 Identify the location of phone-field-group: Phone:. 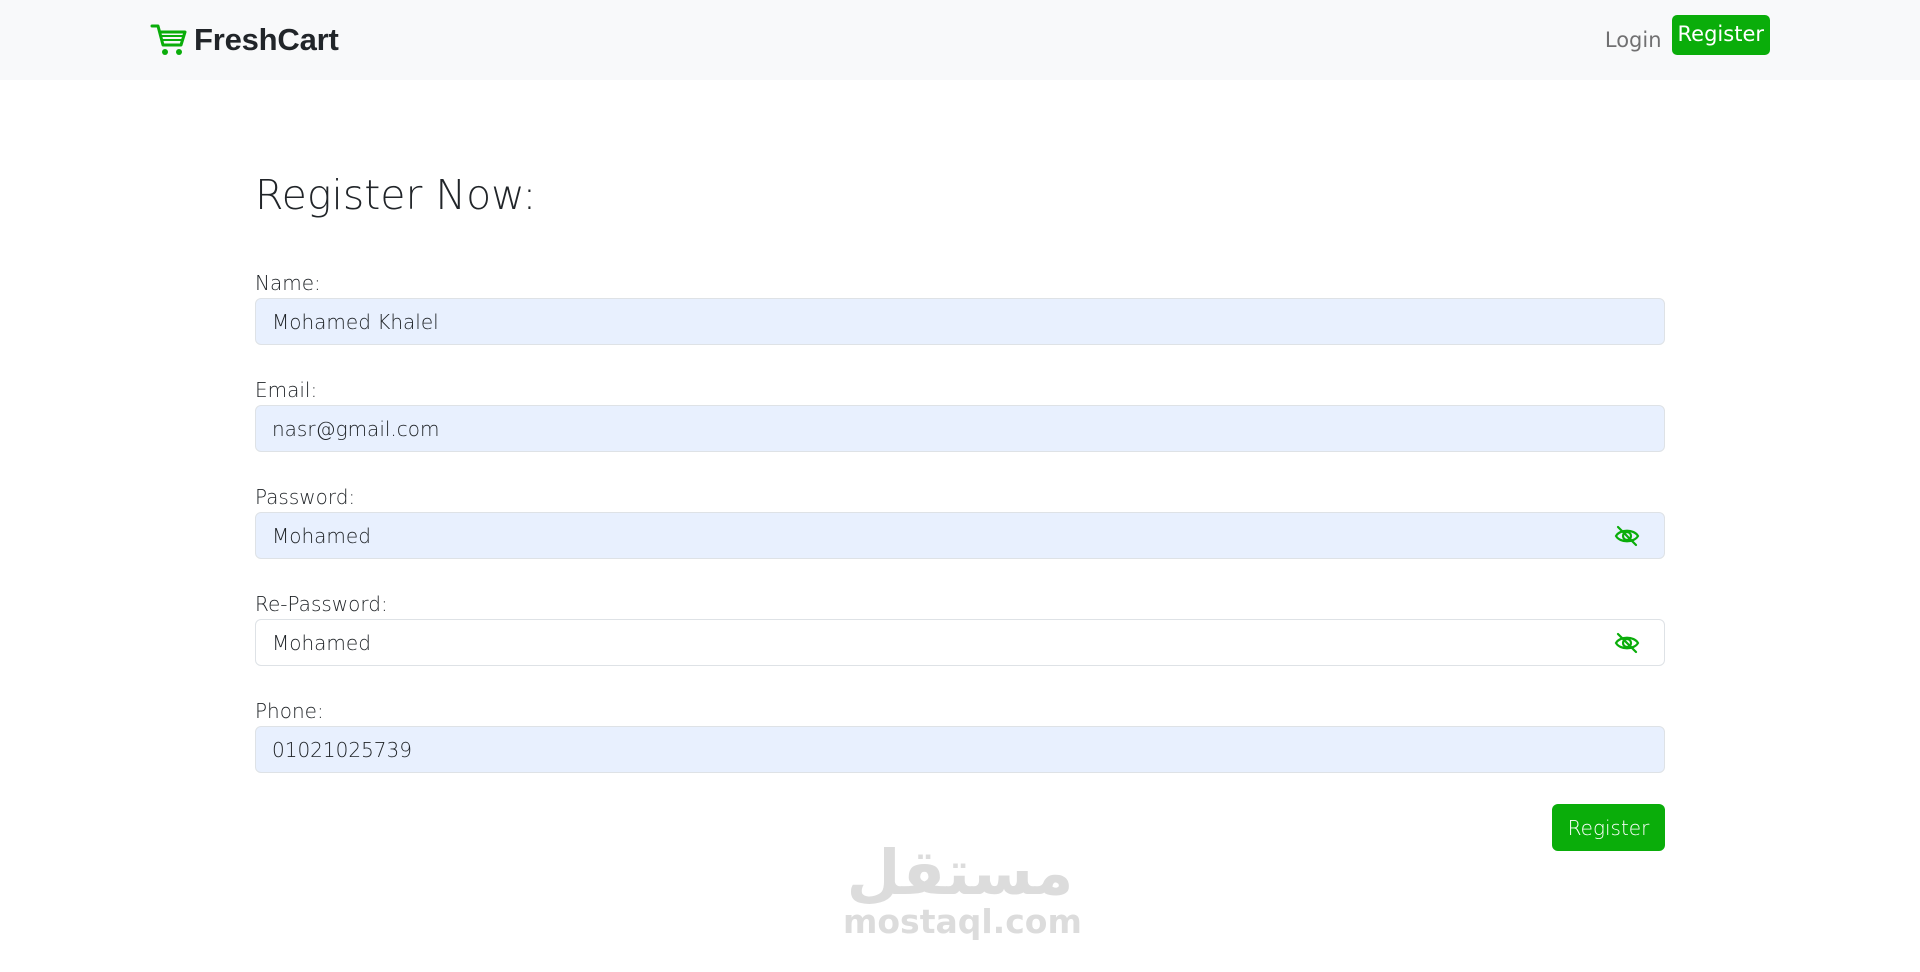
(960, 734).